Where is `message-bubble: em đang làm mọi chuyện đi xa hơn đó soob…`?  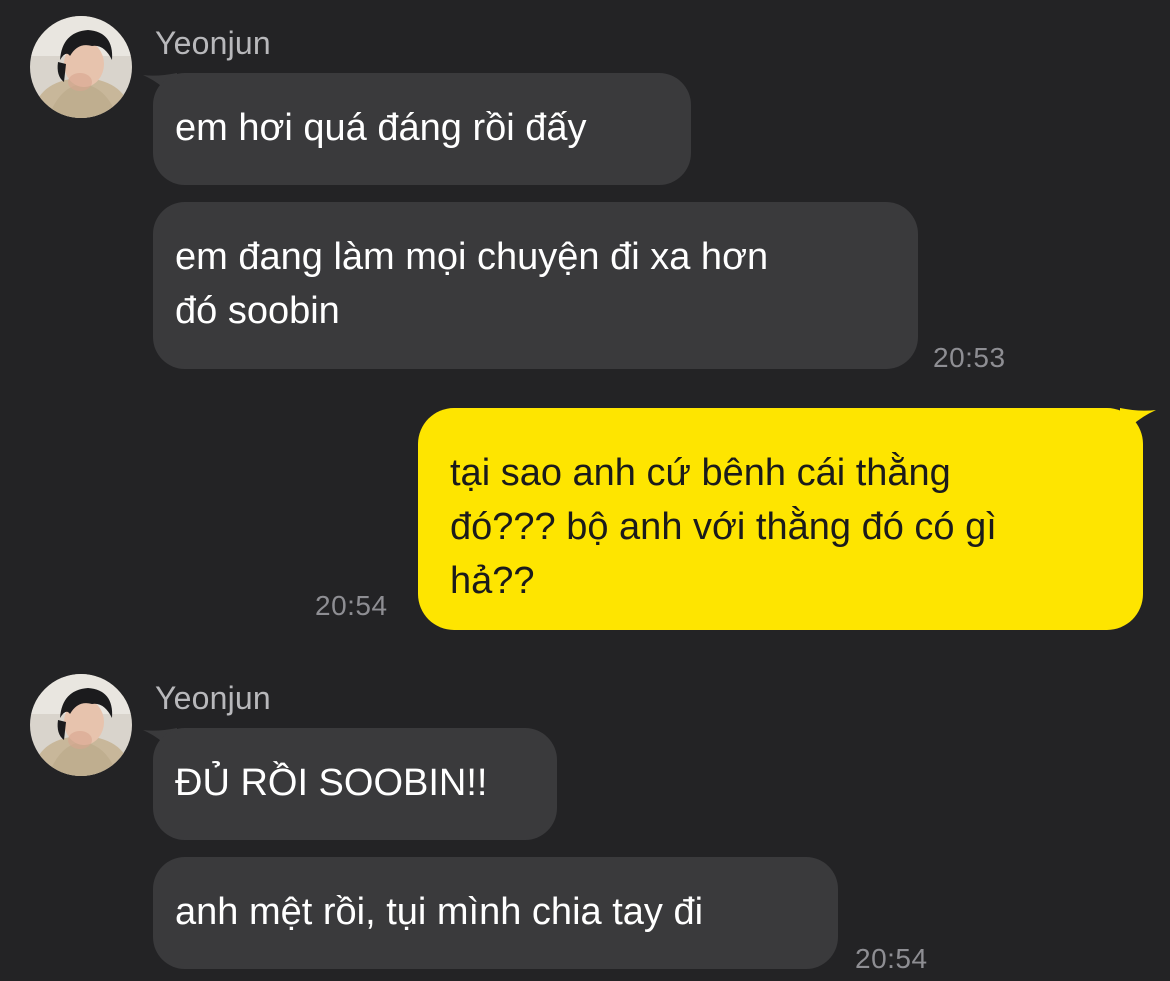 message-bubble: em đang làm mọi chuyện đi xa hơn đó soob… is located at coordinates (535, 285).